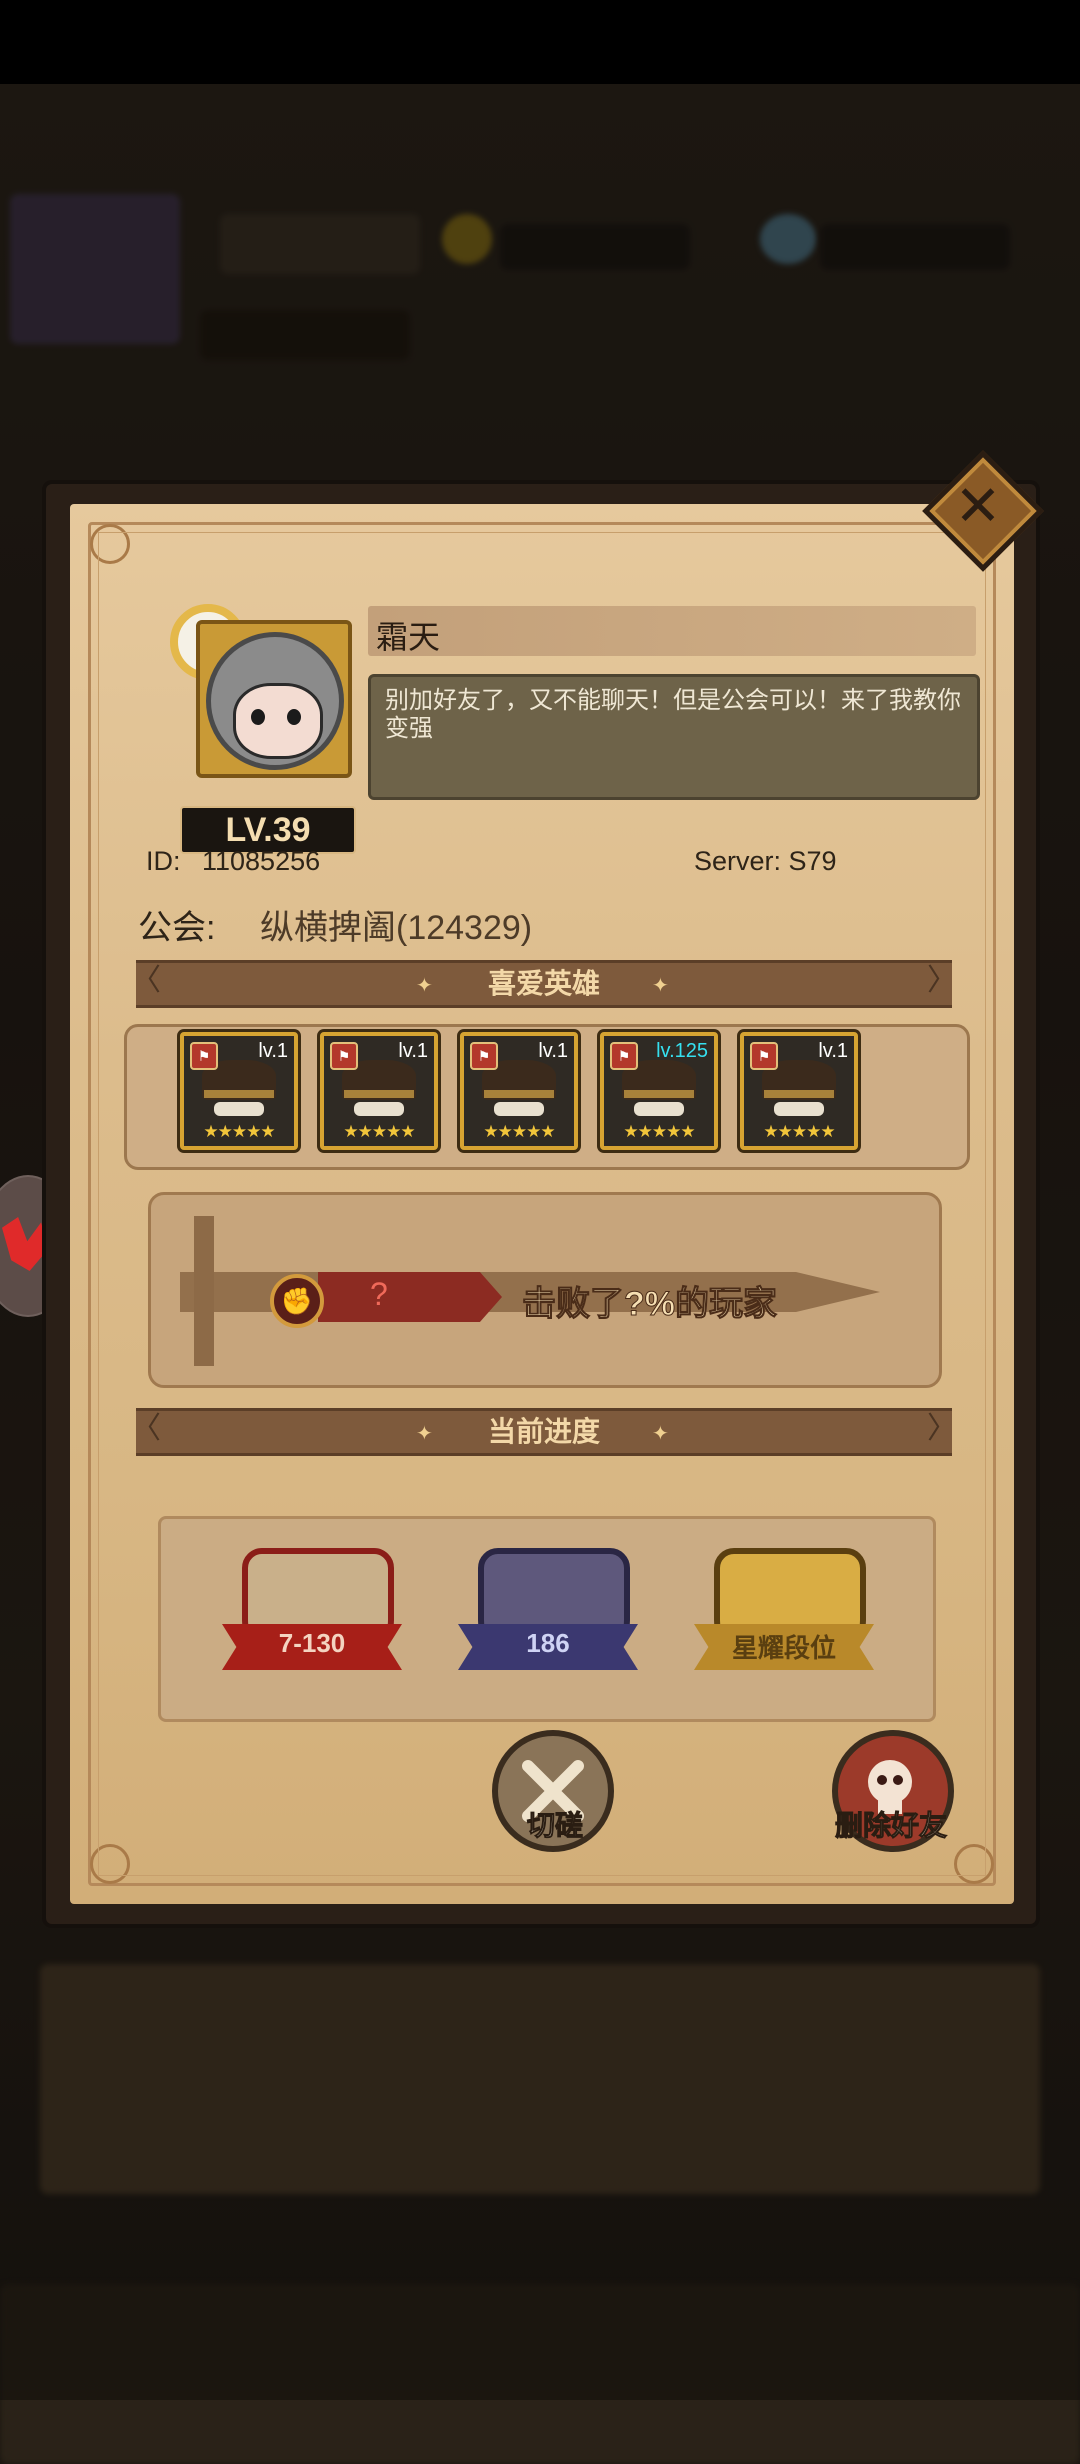 This screenshot has width=1080, height=2464. I want to click on favorite-heroes-header: 〈 ✦ 喜爱英雄 ✦ 〉, so click(544, 984).